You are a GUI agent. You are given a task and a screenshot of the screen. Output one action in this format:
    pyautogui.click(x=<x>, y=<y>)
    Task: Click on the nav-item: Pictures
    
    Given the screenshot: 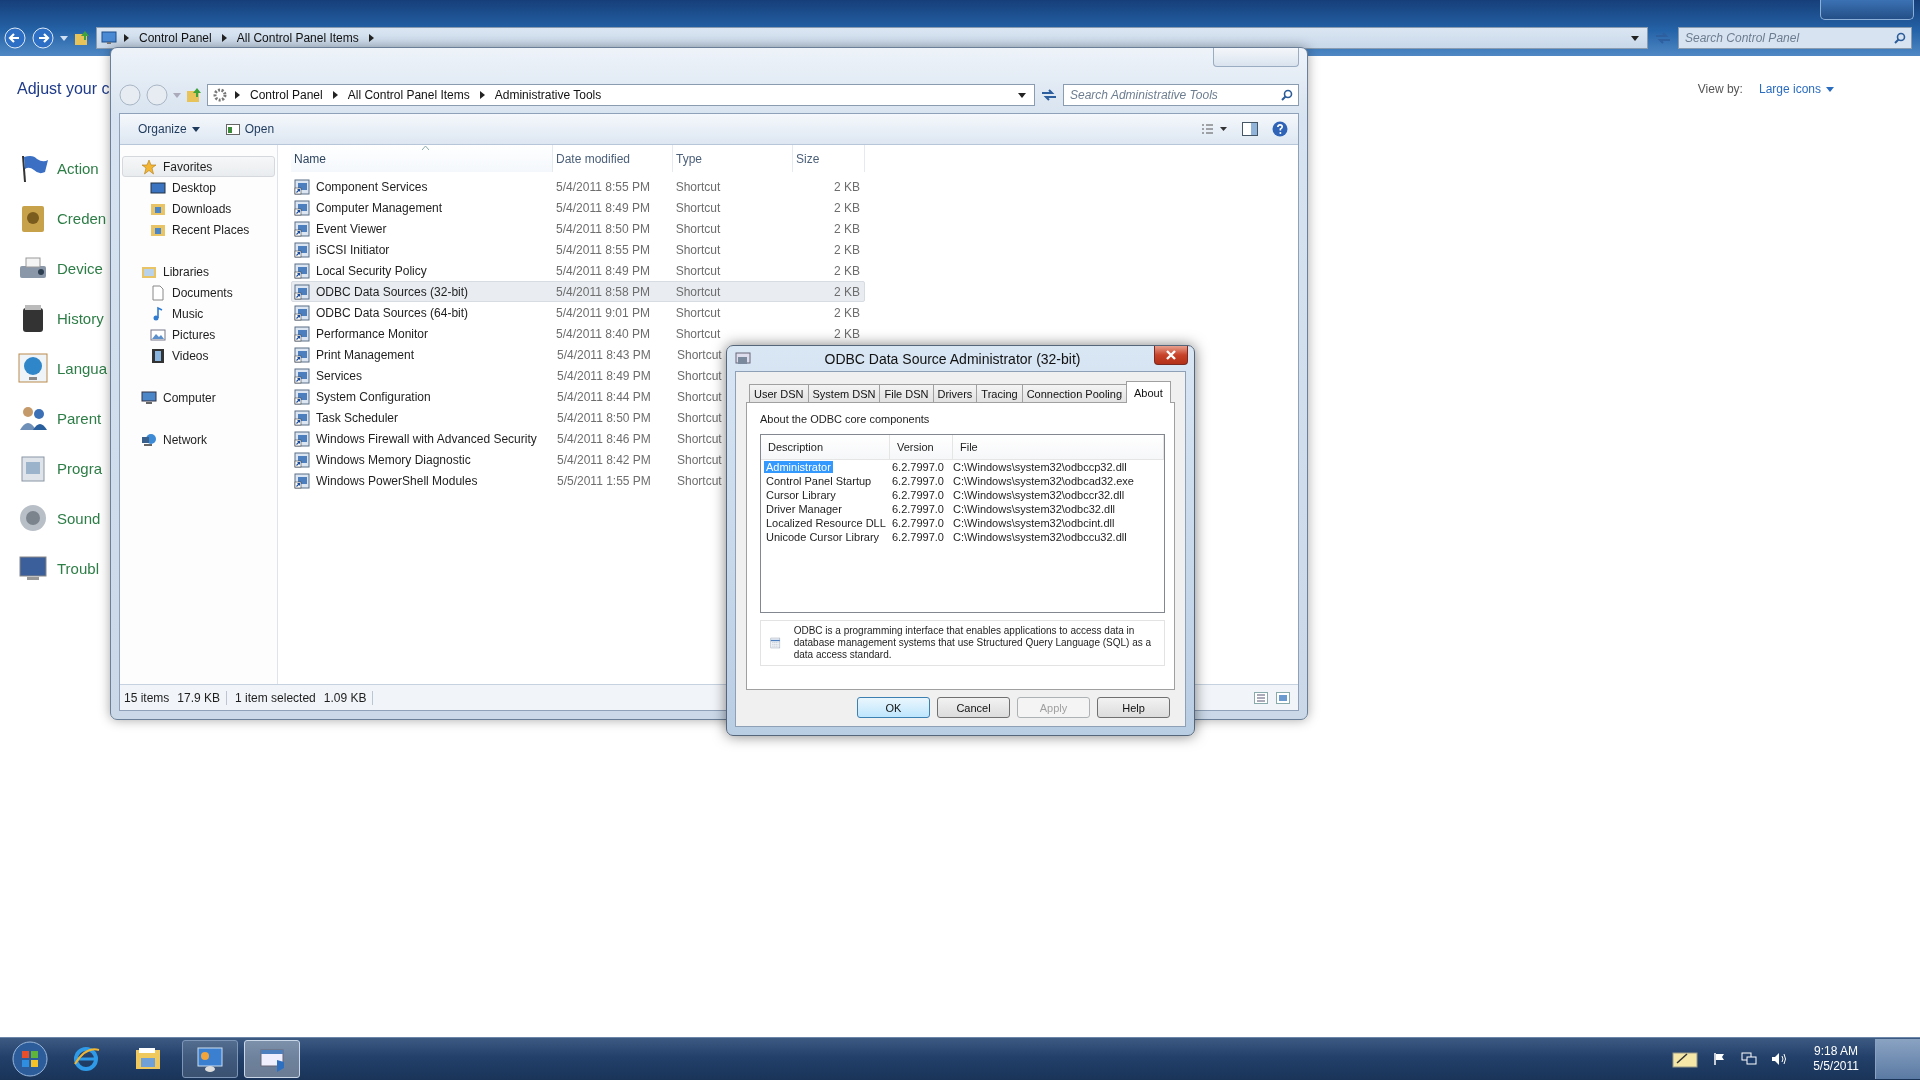 What is the action you would take?
    pyautogui.click(x=198, y=334)
    